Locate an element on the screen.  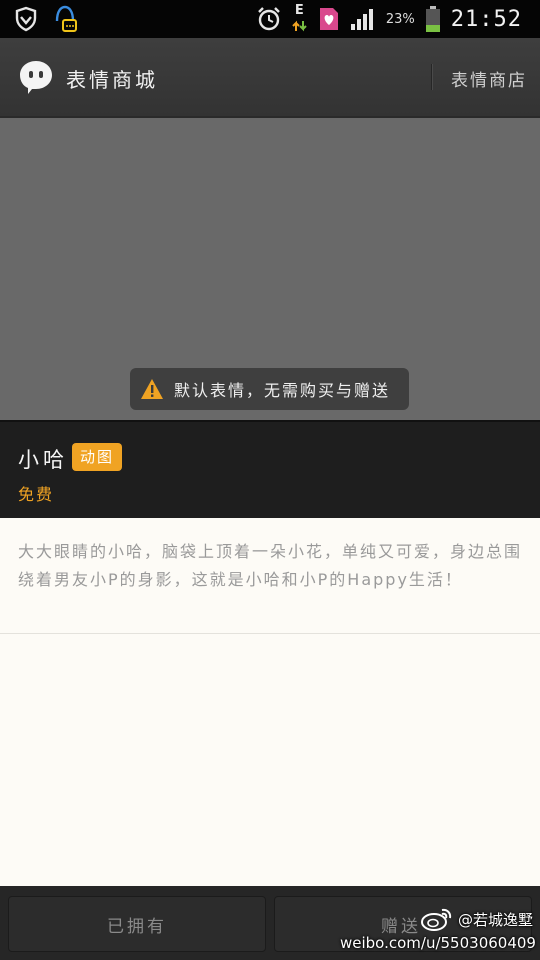
vpn-shield-icon is located at coordinates (26, 19).